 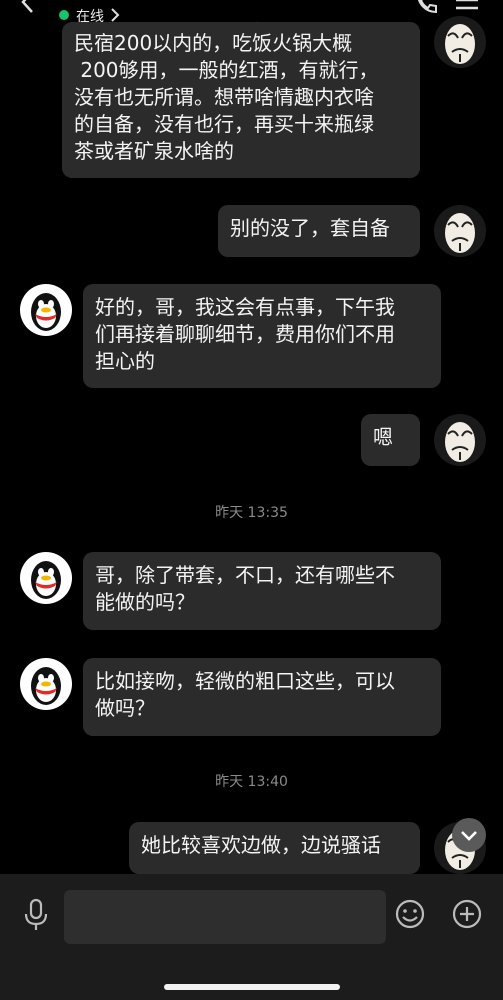 What do you see at coordinates (262, 336) in the screenshot?
I see `message-bubble-incoming: 好的，哥，我这会有点事，下午我 们再接着聊聊细节，费用你们不用 担心的` at bounding box center [262, 336].